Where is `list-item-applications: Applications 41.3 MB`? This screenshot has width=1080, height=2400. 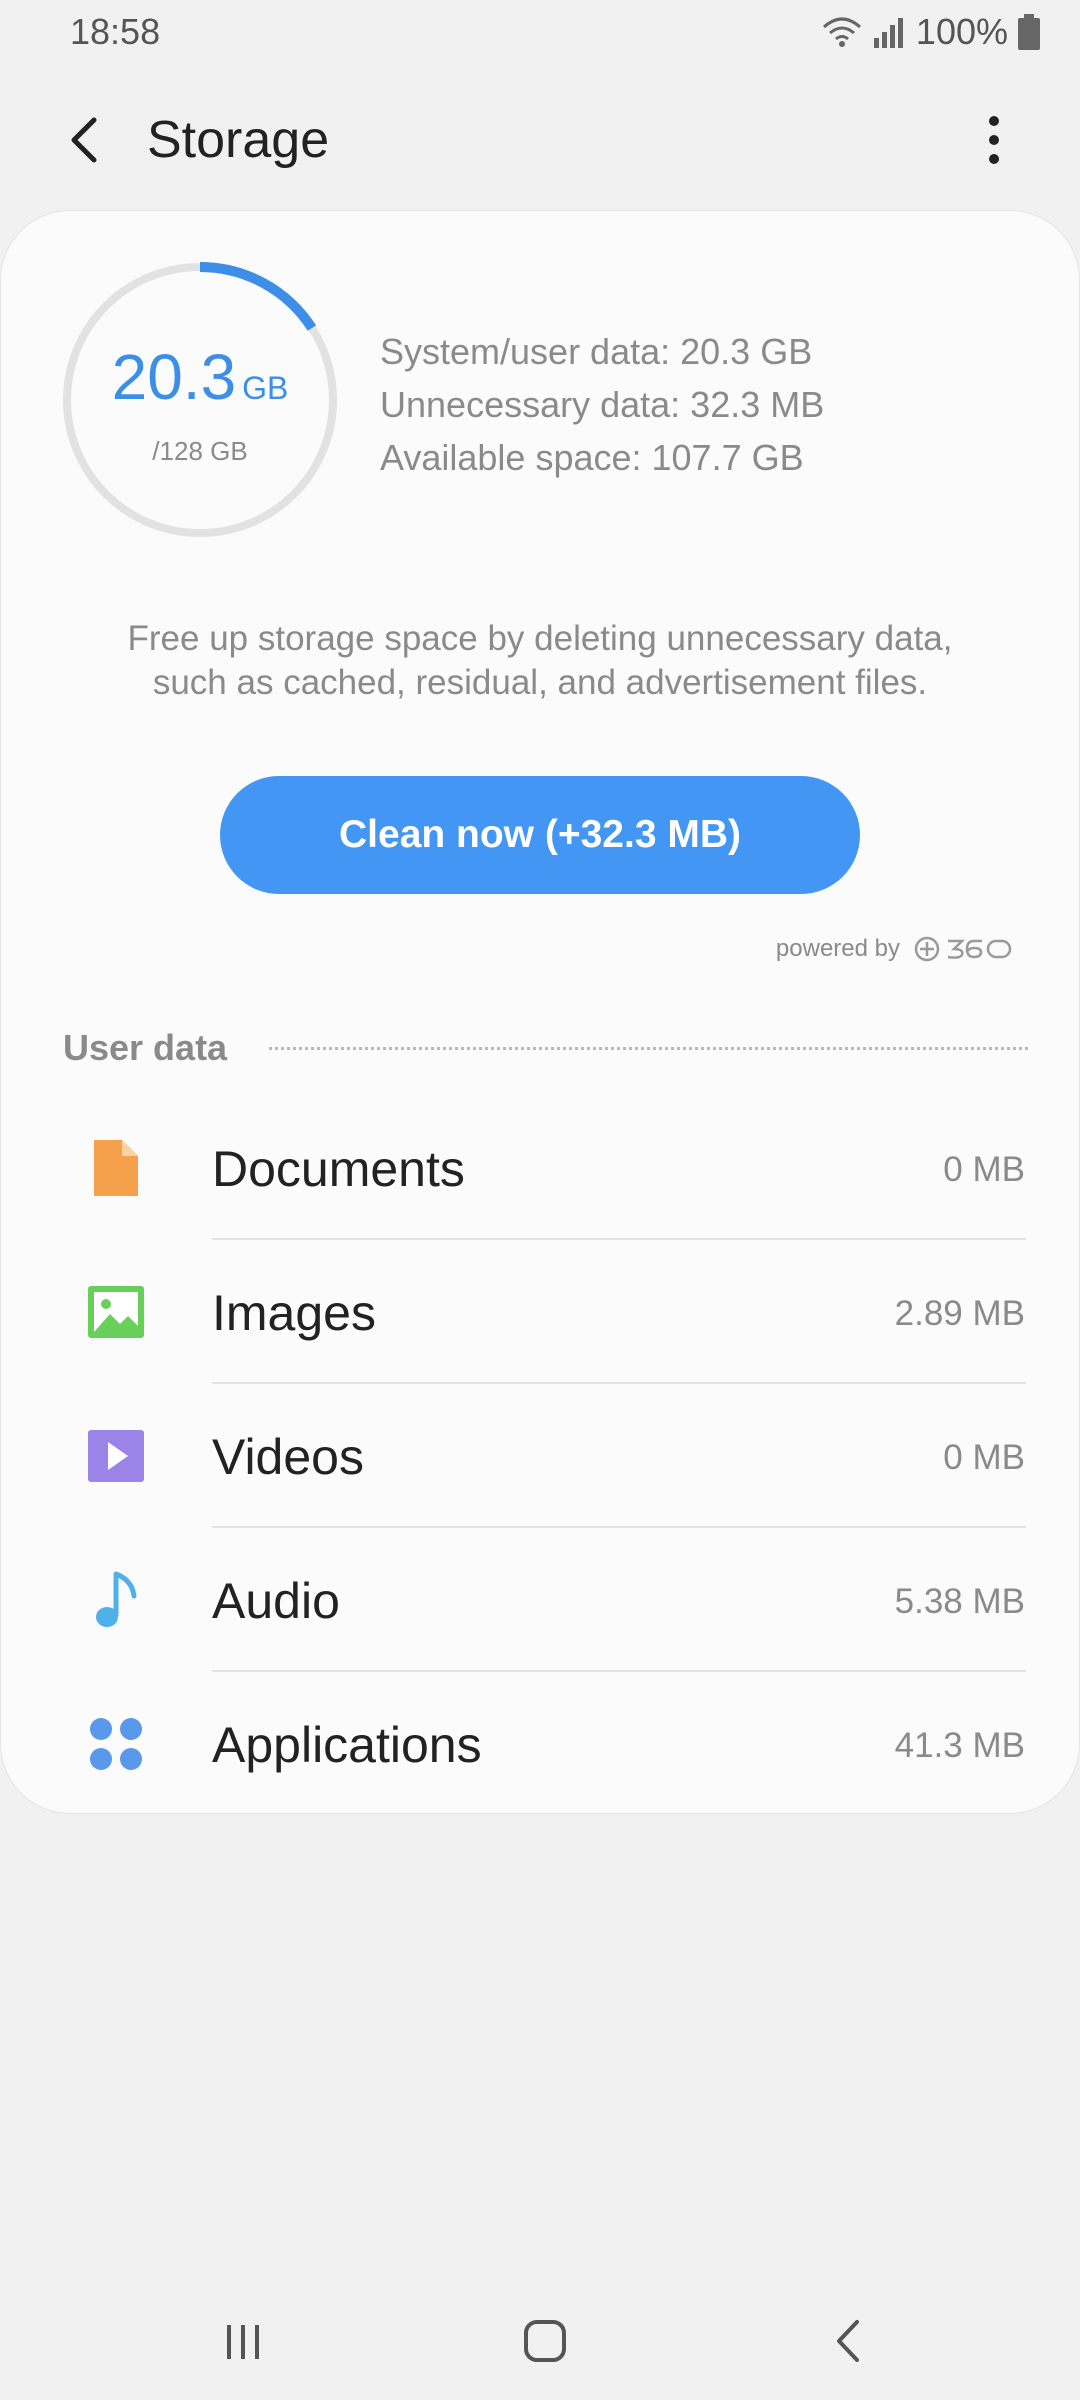 list-item-applications: Applications 41.3 MB is located at coordinates (540, 1744).